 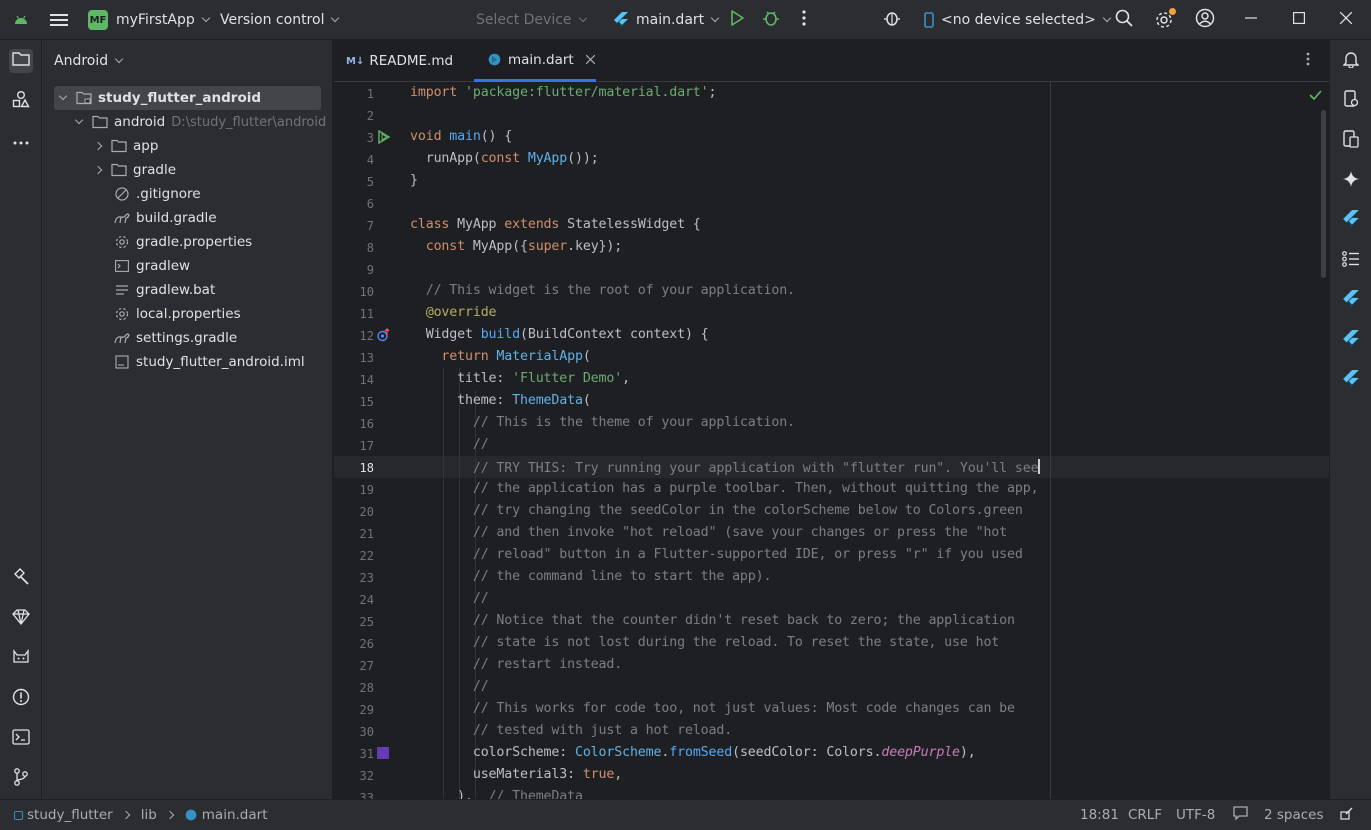 What do you see at coordinates (1145, 815) in the screenshot?
I see `line-separator: CRLF` at bounding box center [1145, 815].